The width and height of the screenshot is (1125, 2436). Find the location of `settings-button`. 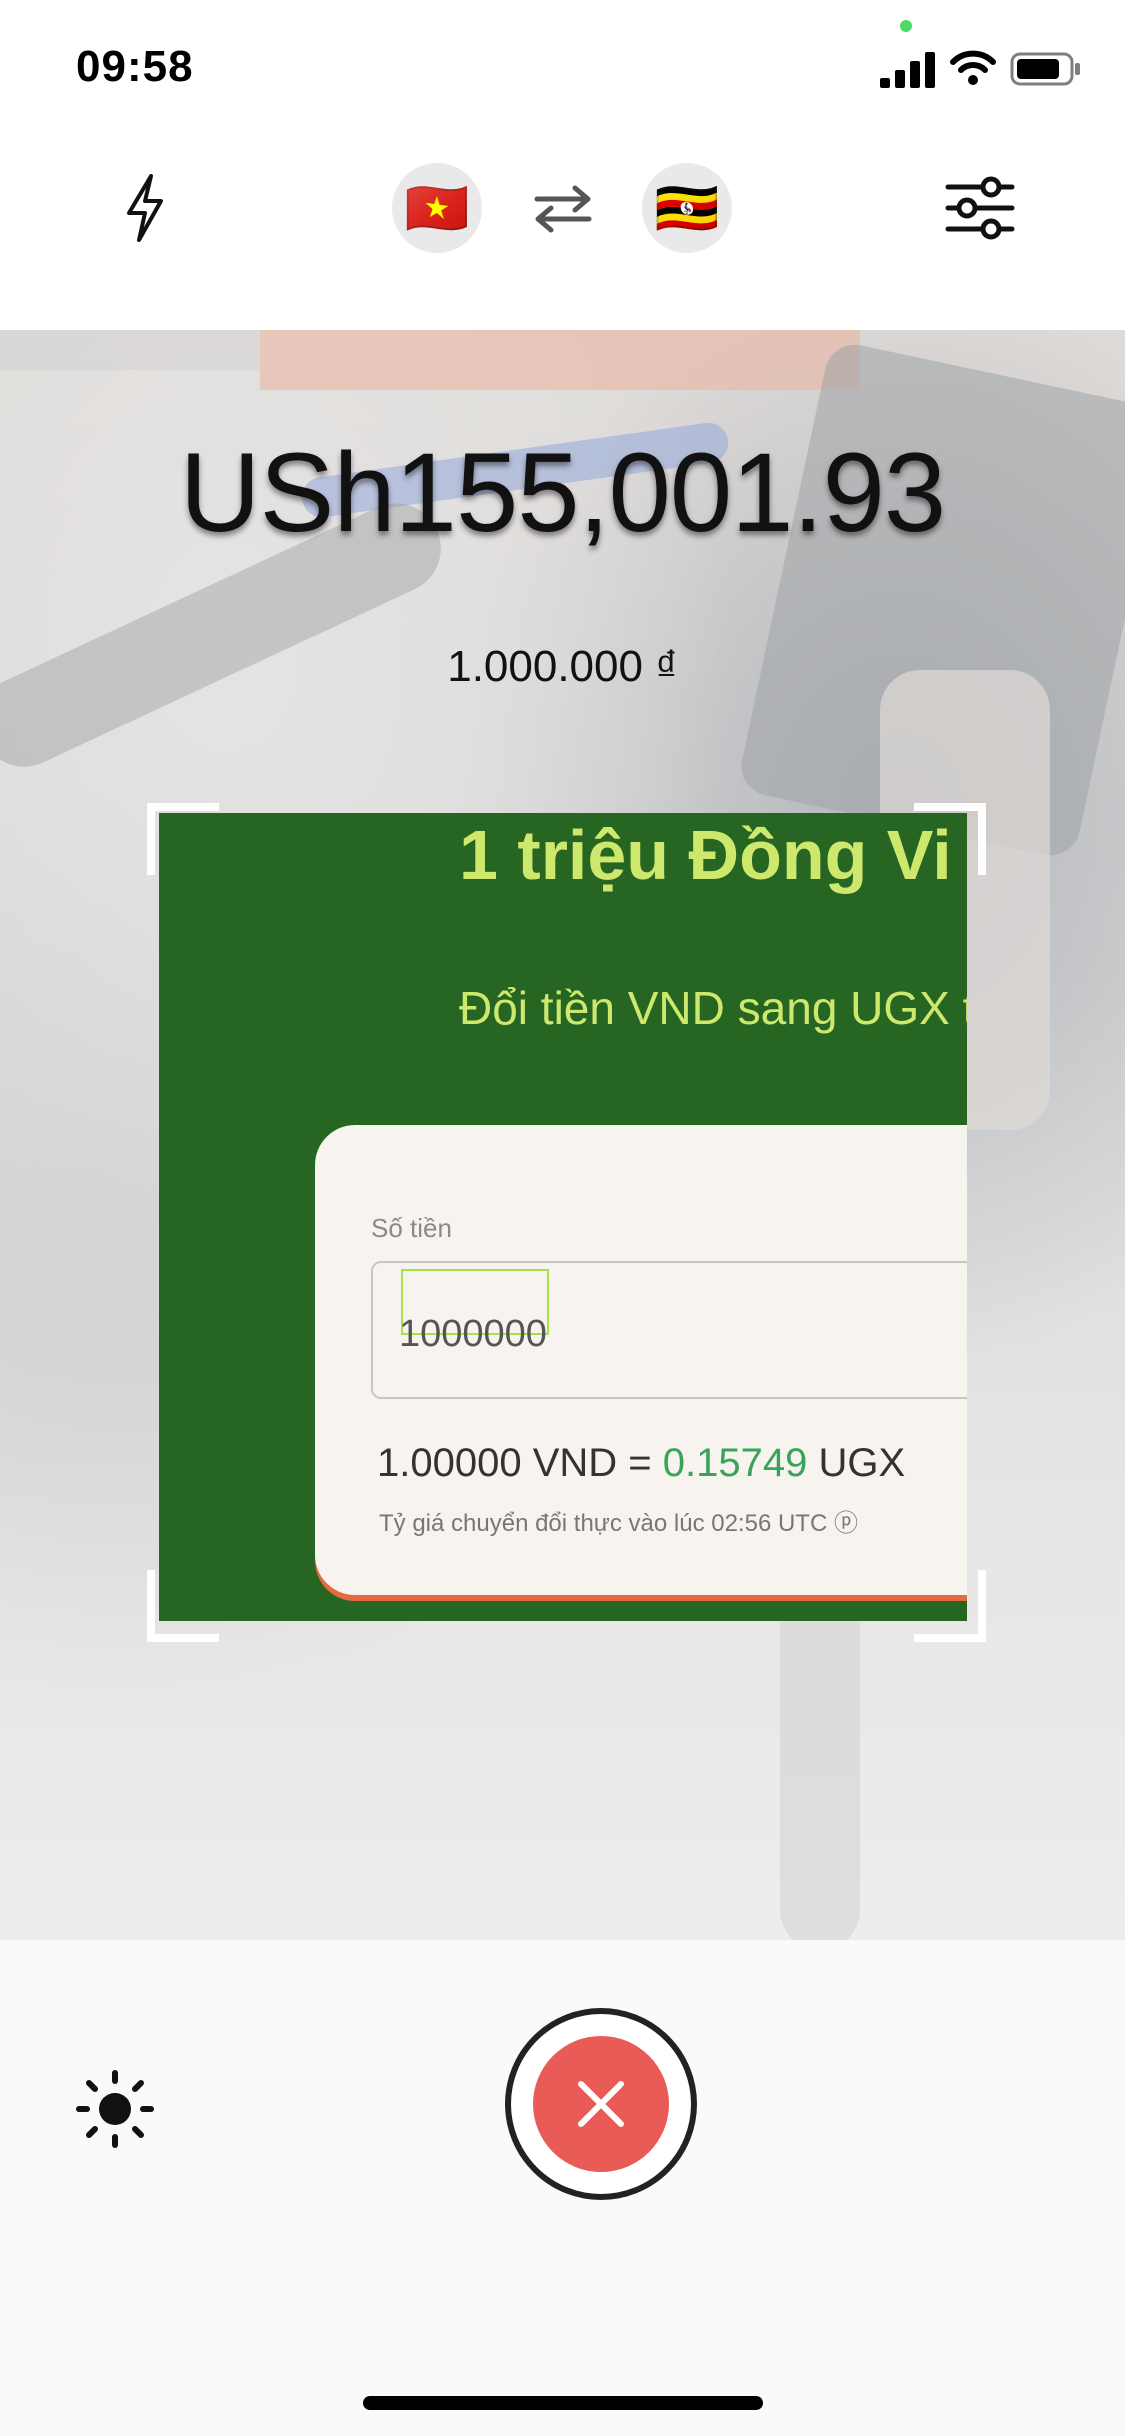

settings-button is located at coordinates (980, 208).